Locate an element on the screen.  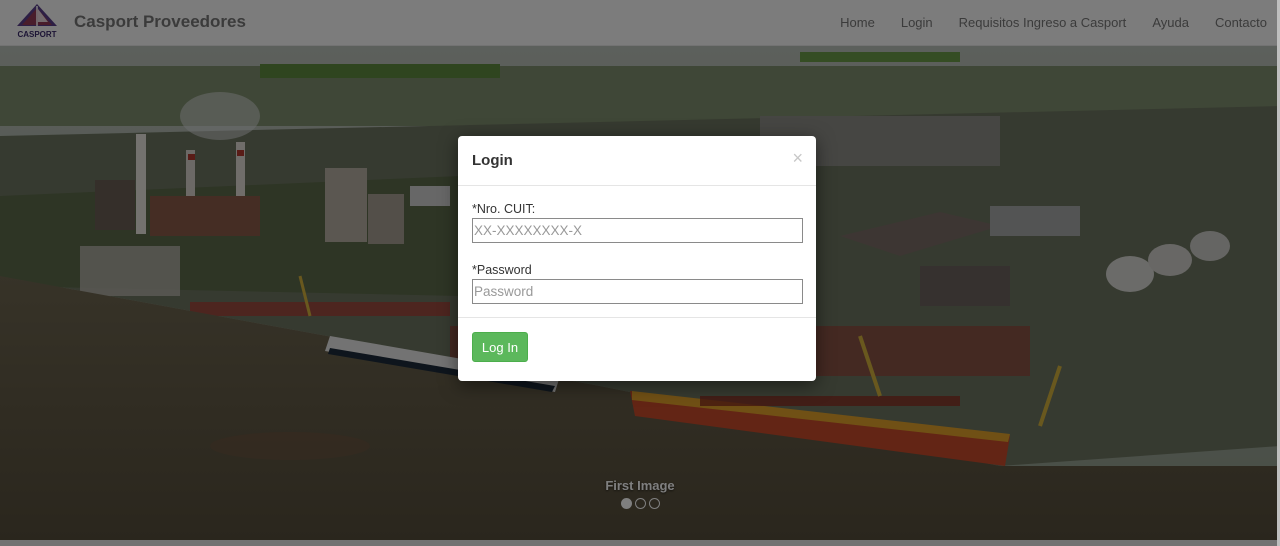
cuit-input is located at coordinates (637, 230).